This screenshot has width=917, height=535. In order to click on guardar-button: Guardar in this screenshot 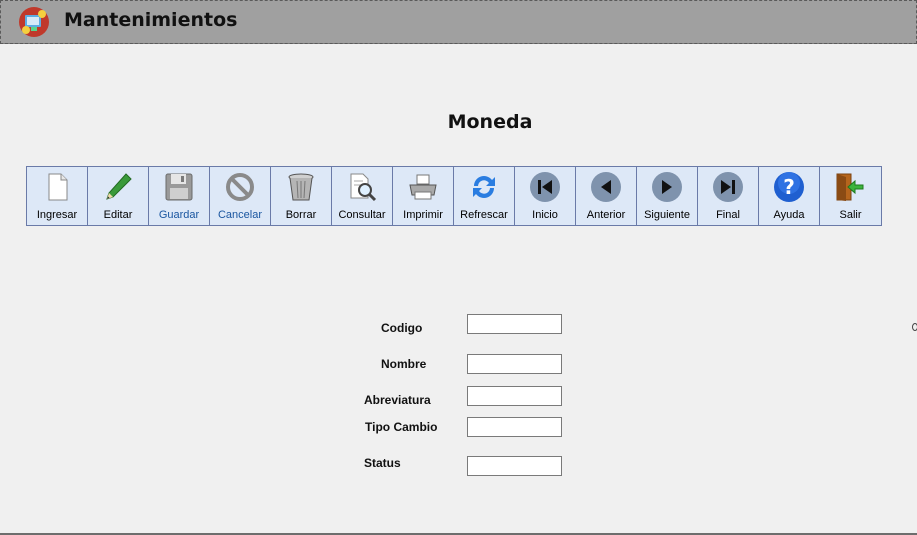, I will do `click(179, 196)`.